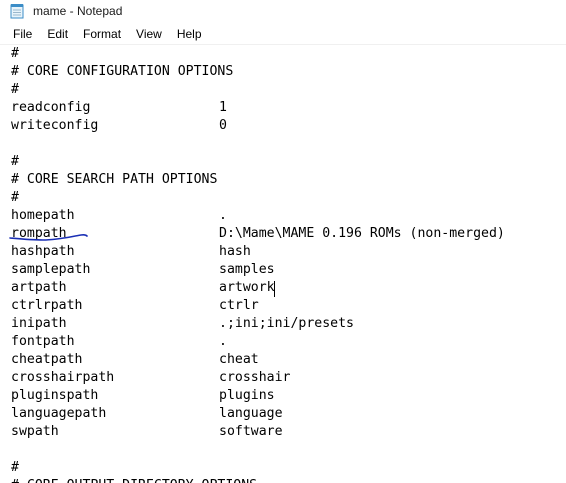 This screenshot has width=566, height=483. Describe the element at coordinates (286, 432) in the screenshot. I see `text-line: swpath software` at that location.